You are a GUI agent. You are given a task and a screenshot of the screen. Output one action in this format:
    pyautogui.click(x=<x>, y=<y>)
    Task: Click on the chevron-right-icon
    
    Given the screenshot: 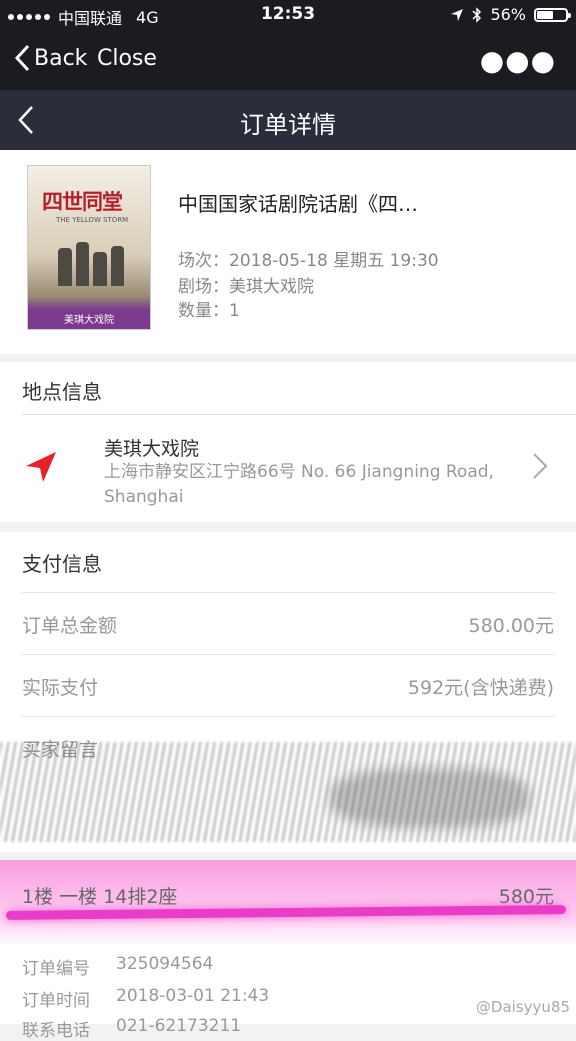 What is the action you would take?
    pyautogui.click(x=540, y=466)
    